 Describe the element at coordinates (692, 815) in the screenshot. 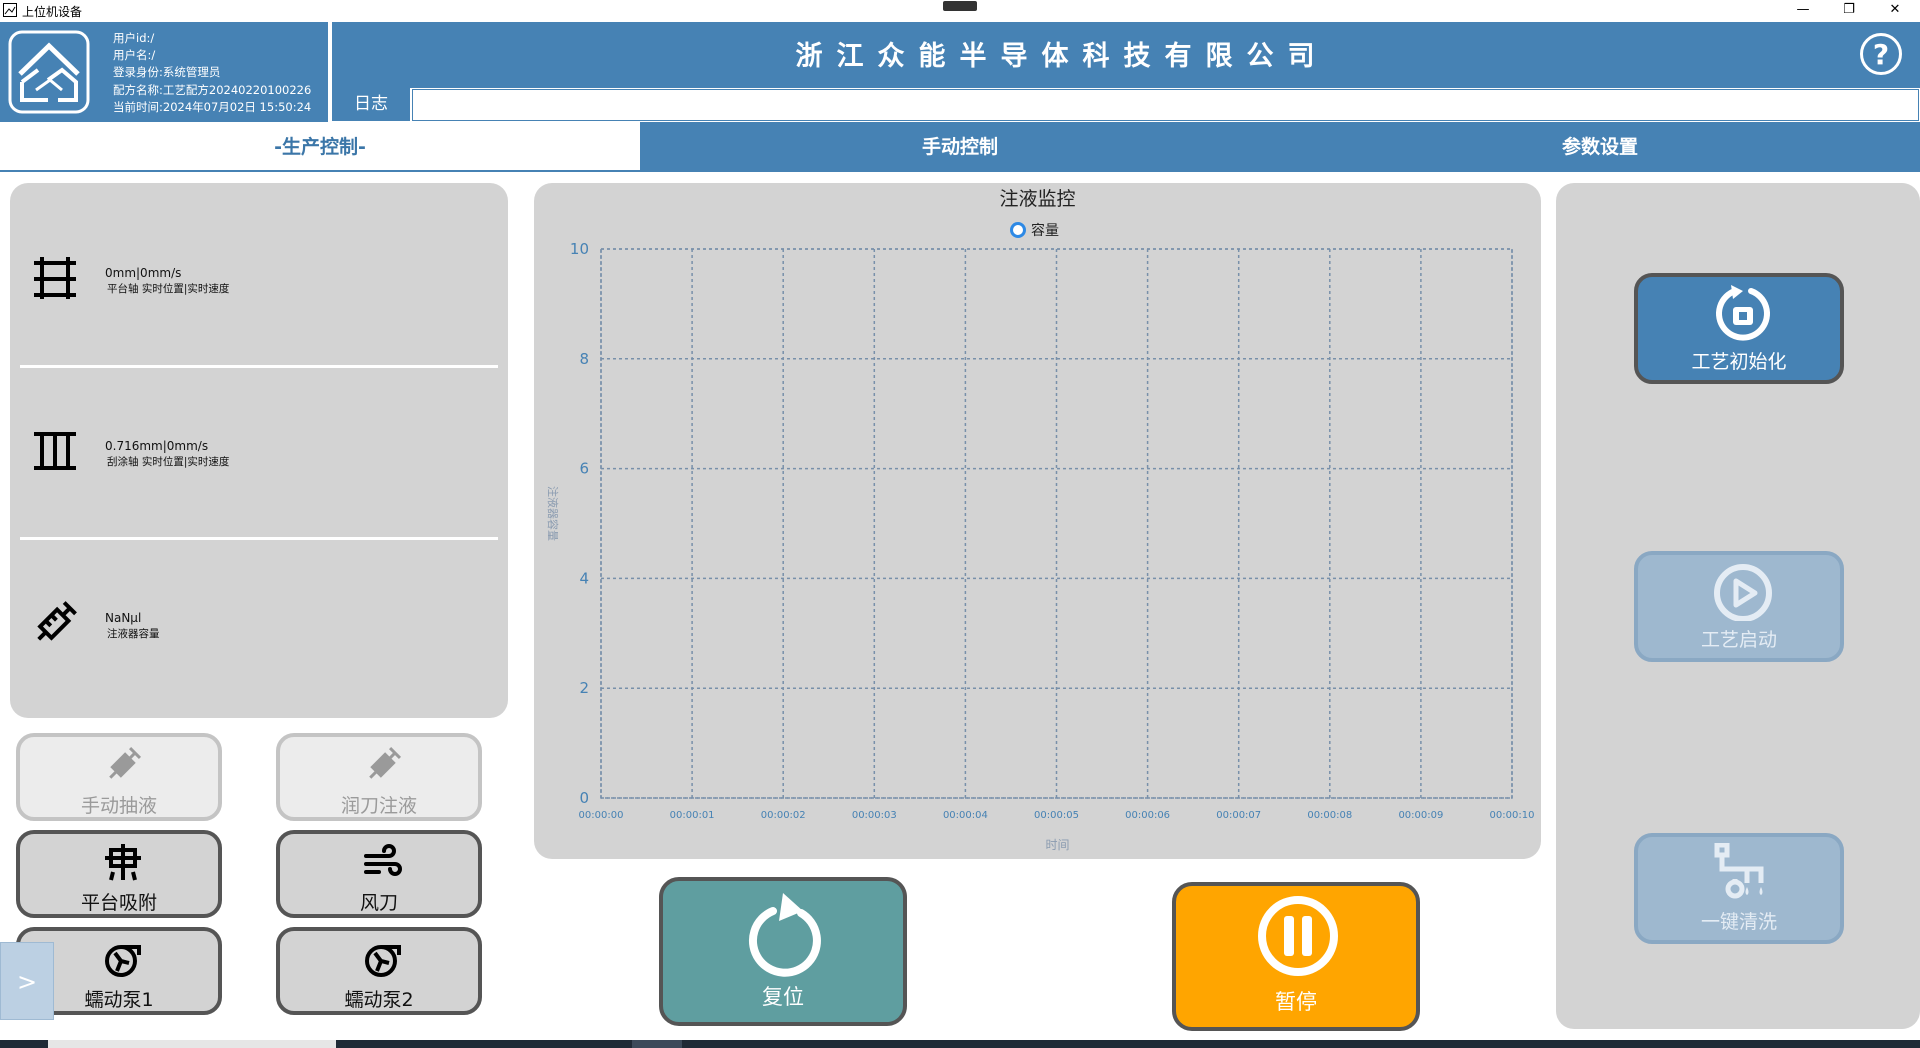

I see `x-tick-label: 00:00:01` at that location.